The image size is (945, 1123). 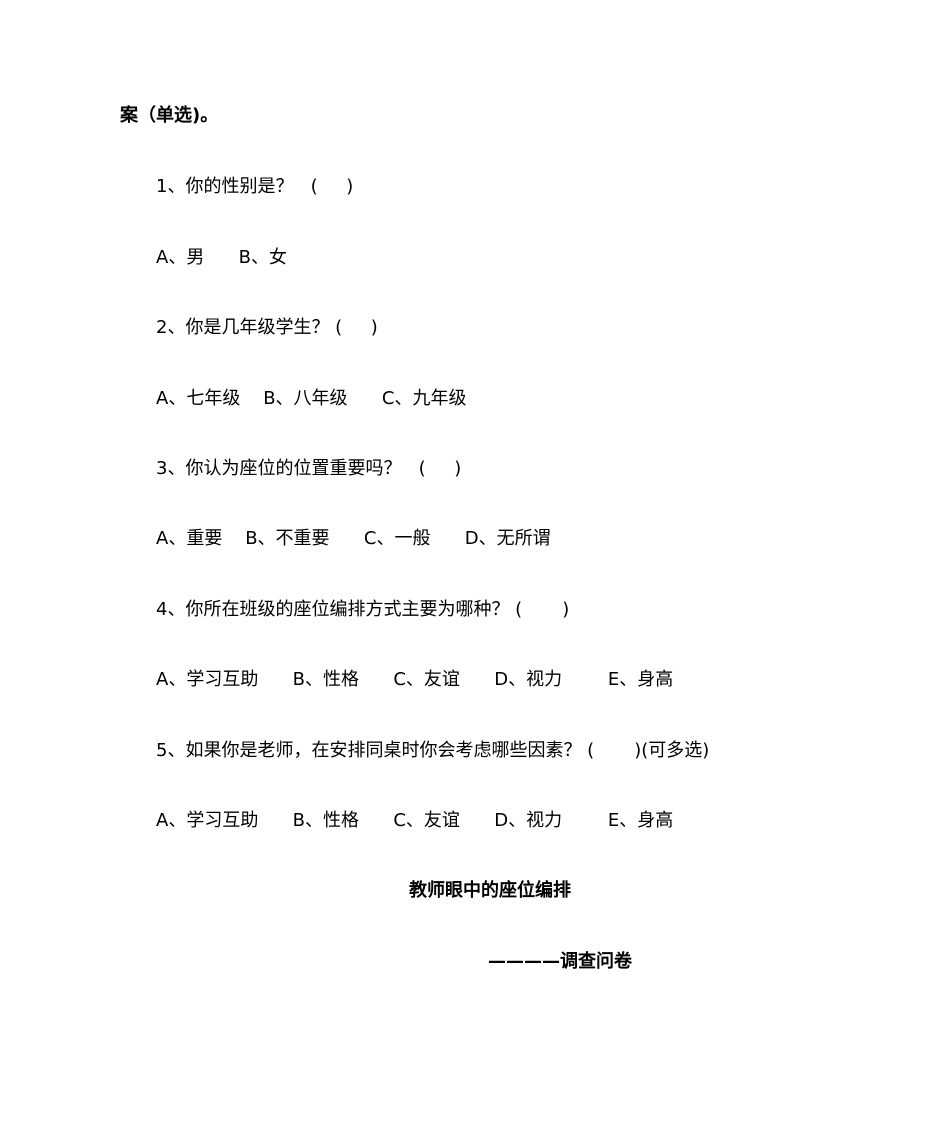 What do you see at coordinates (311, 398) in the screenshot?
I see `question-2-options: A、七年级 B、八年级 C、九年级` at bounding box center [311, 398].